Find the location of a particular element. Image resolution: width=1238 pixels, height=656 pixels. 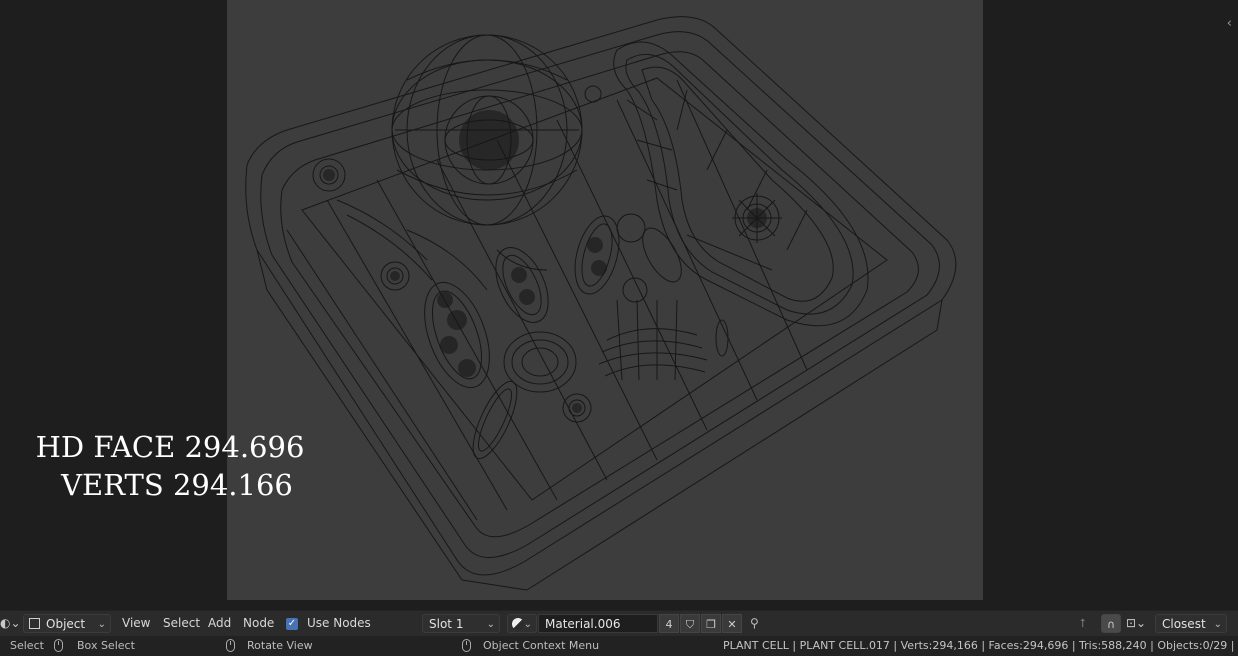

snap-mode-dropdown: Closest ⌄ is located at coordinates (1191, 623).